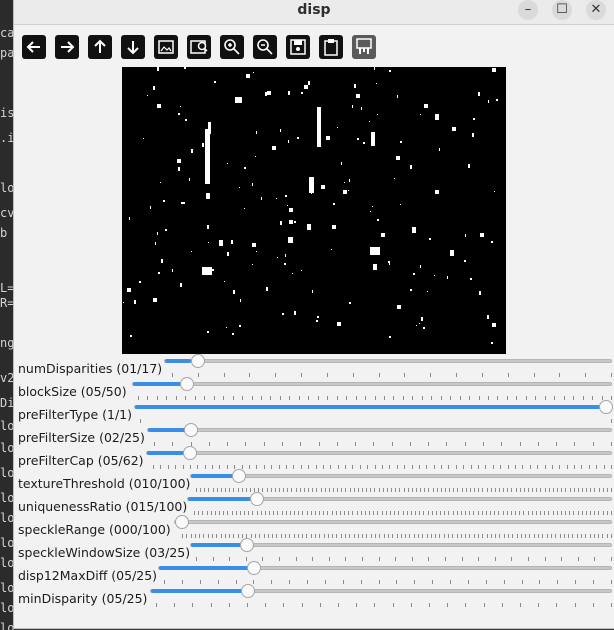 This screenshot has height=630, width=614. What do you see at coordinates (220, 499) in the screenshot?
I see `trackbar-fill` at bounding box center [220, 499].